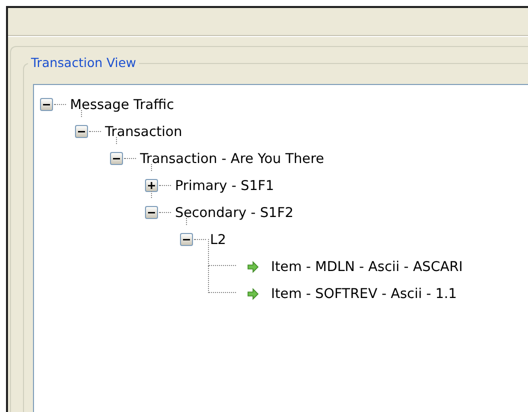 This screenshot has height=412, width=528. I want to click on tree-item-label: Item - MDLN - Ascii - ASCARI, so click(367, 266).